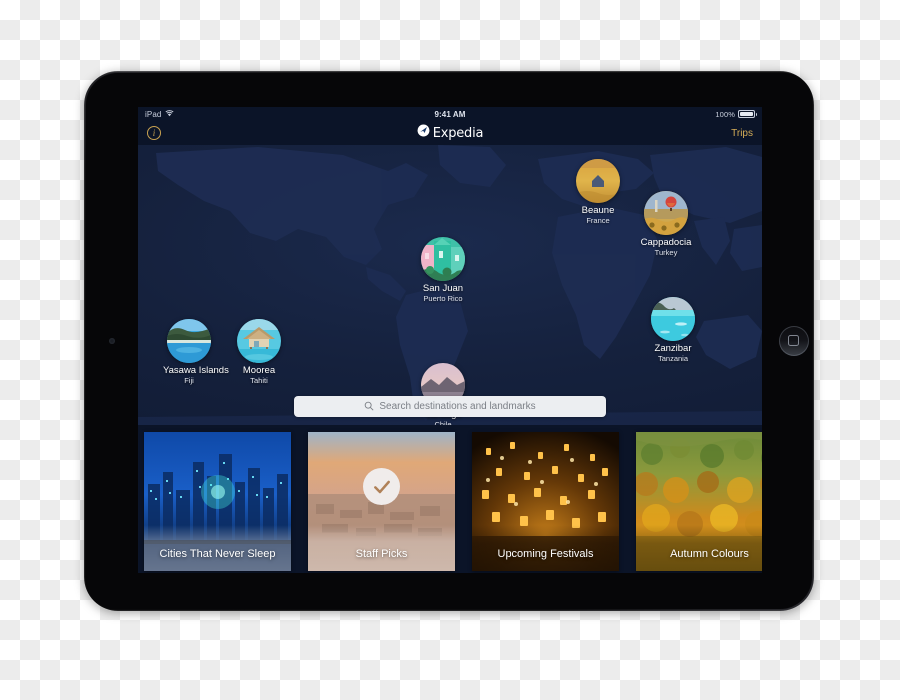 The image size is (900, 700). Describe the element at coordinates (189, 341) in the screenshot. I see `yasawa-islands-thumb` at that location.